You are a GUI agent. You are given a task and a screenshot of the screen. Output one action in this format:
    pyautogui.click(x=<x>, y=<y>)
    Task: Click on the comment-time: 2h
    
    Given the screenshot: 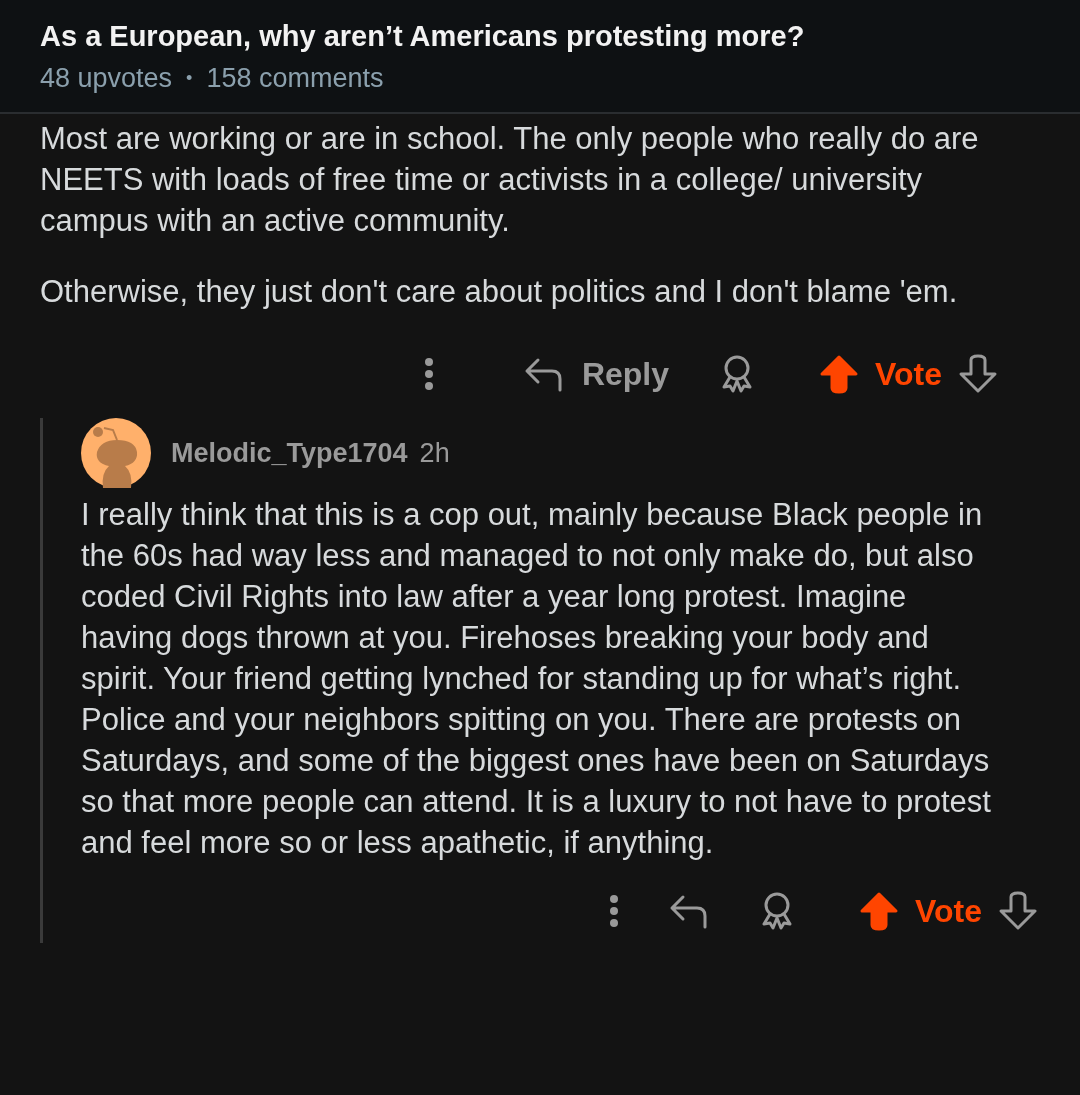 What is the action you would take?
    pyautogui.click(x=434, y=453)
    